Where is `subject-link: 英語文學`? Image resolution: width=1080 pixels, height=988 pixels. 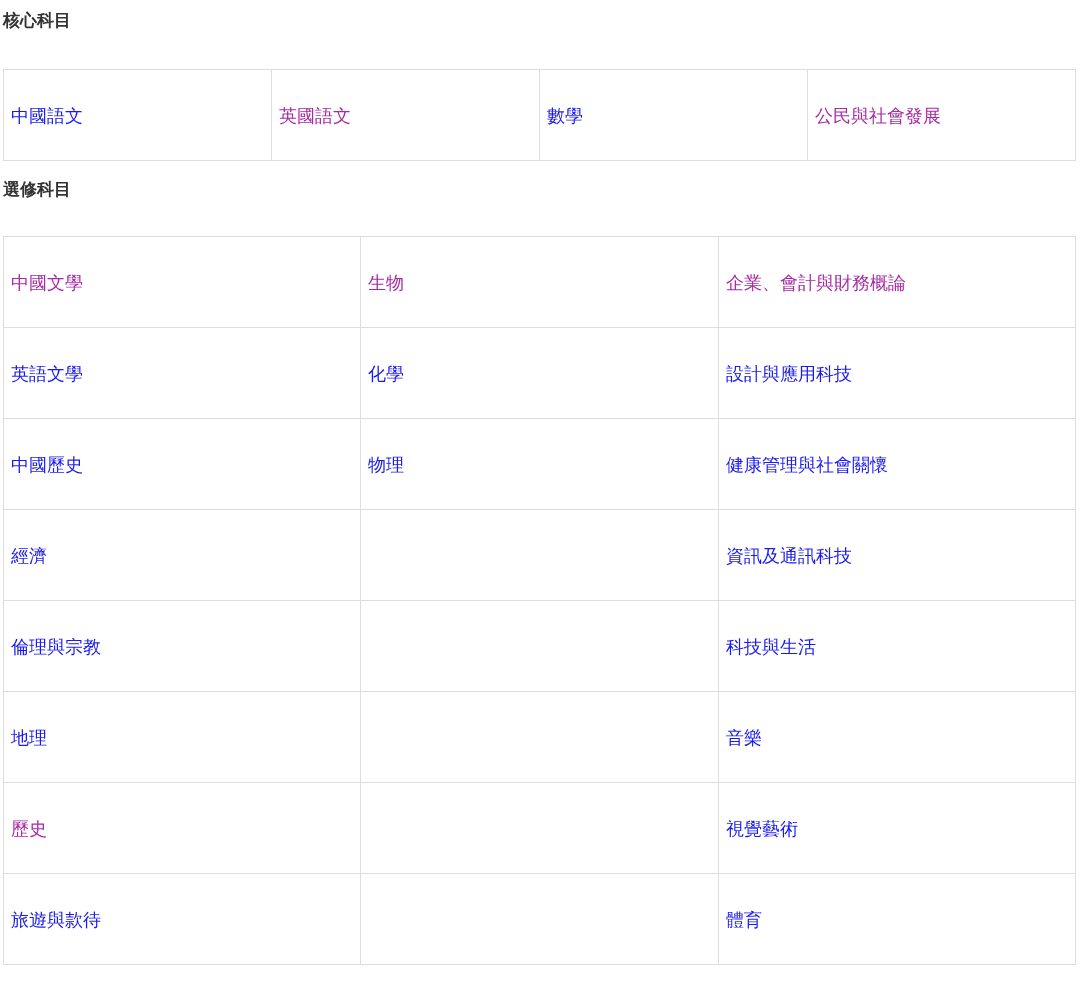
subject-link: 英語文學 is located at coordinates (47, 373).